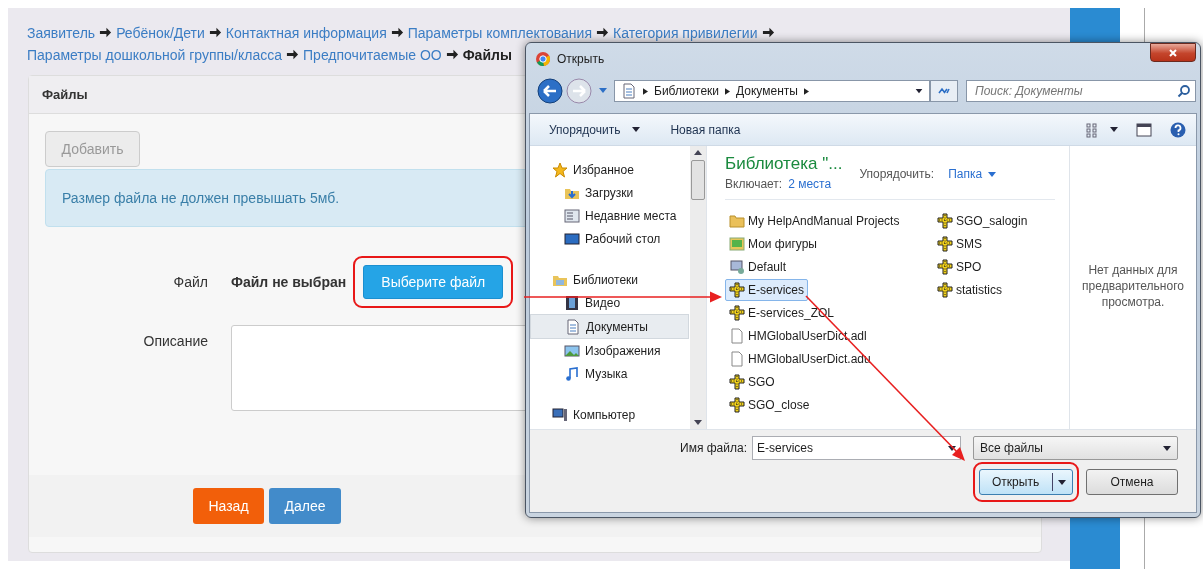 The image size is (1203, 569). I want to click on arrange-label: Упорядочить:, so click(897, 174).